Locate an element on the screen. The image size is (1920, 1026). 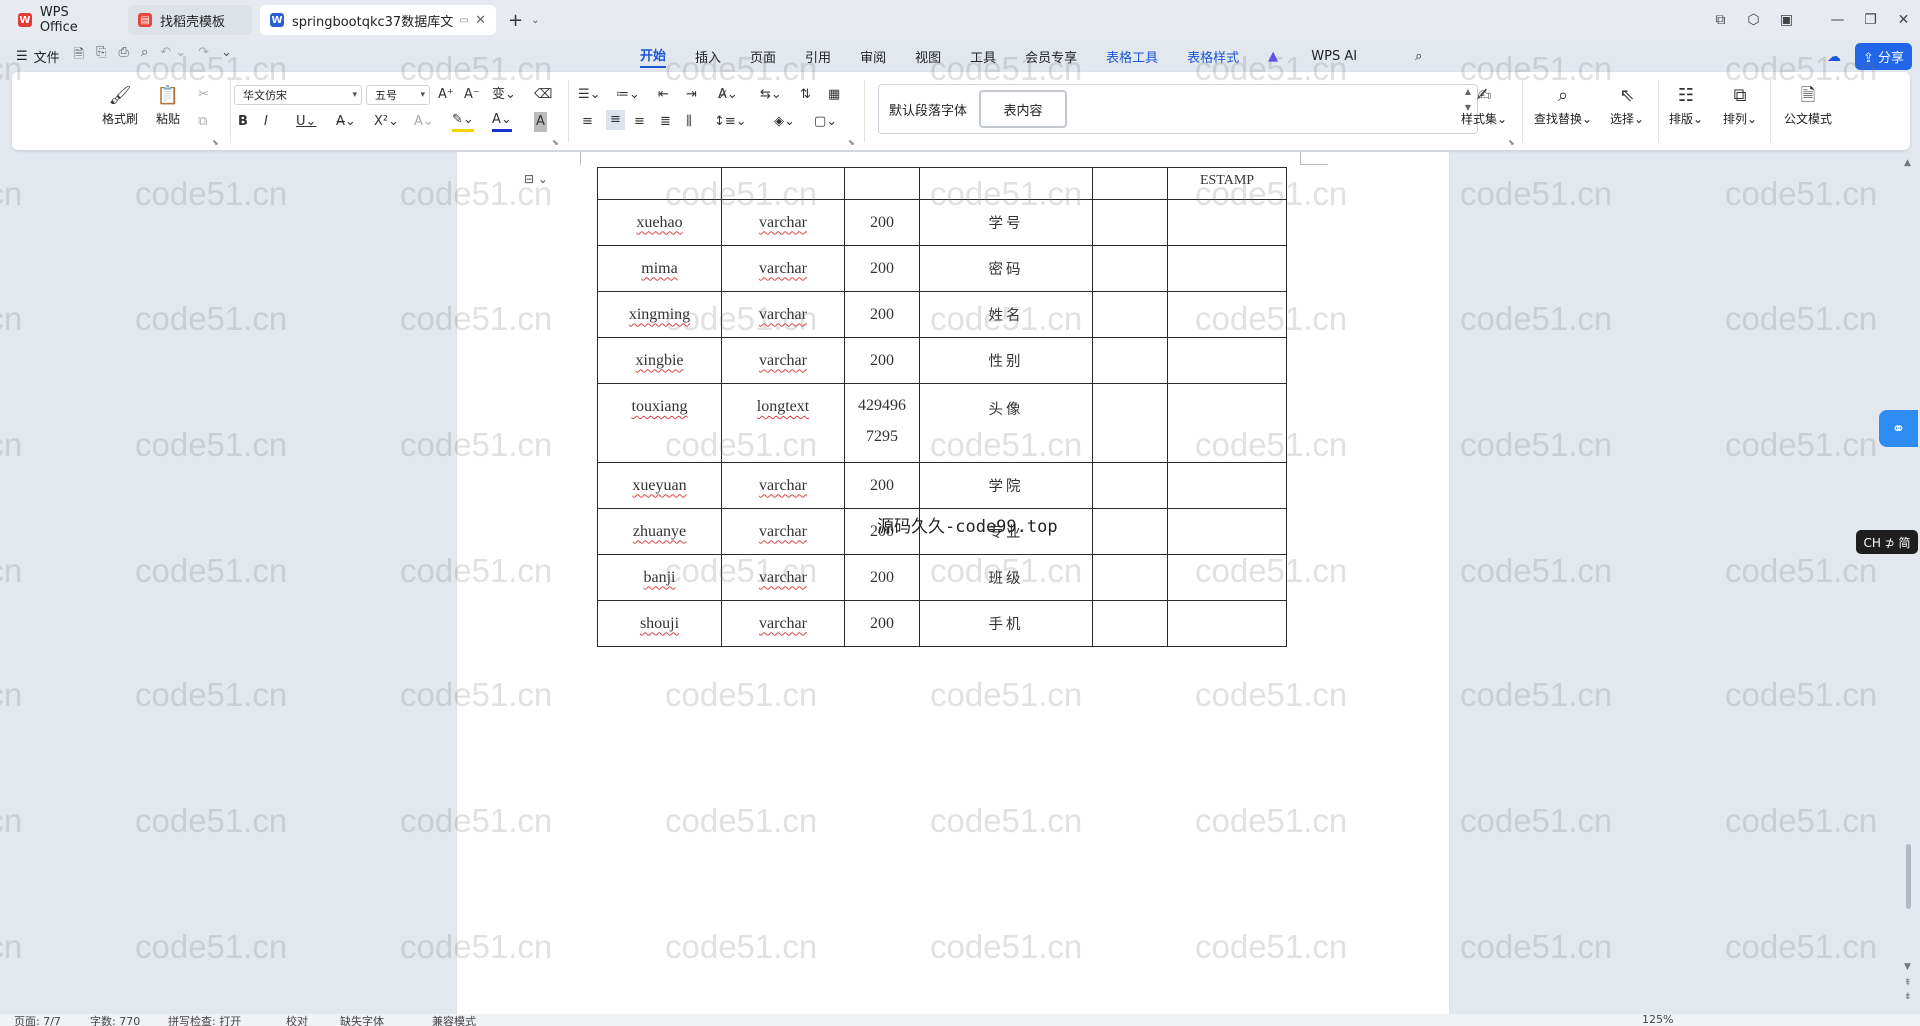
field-name-cell: shouji is located at coordinates (659, 623).